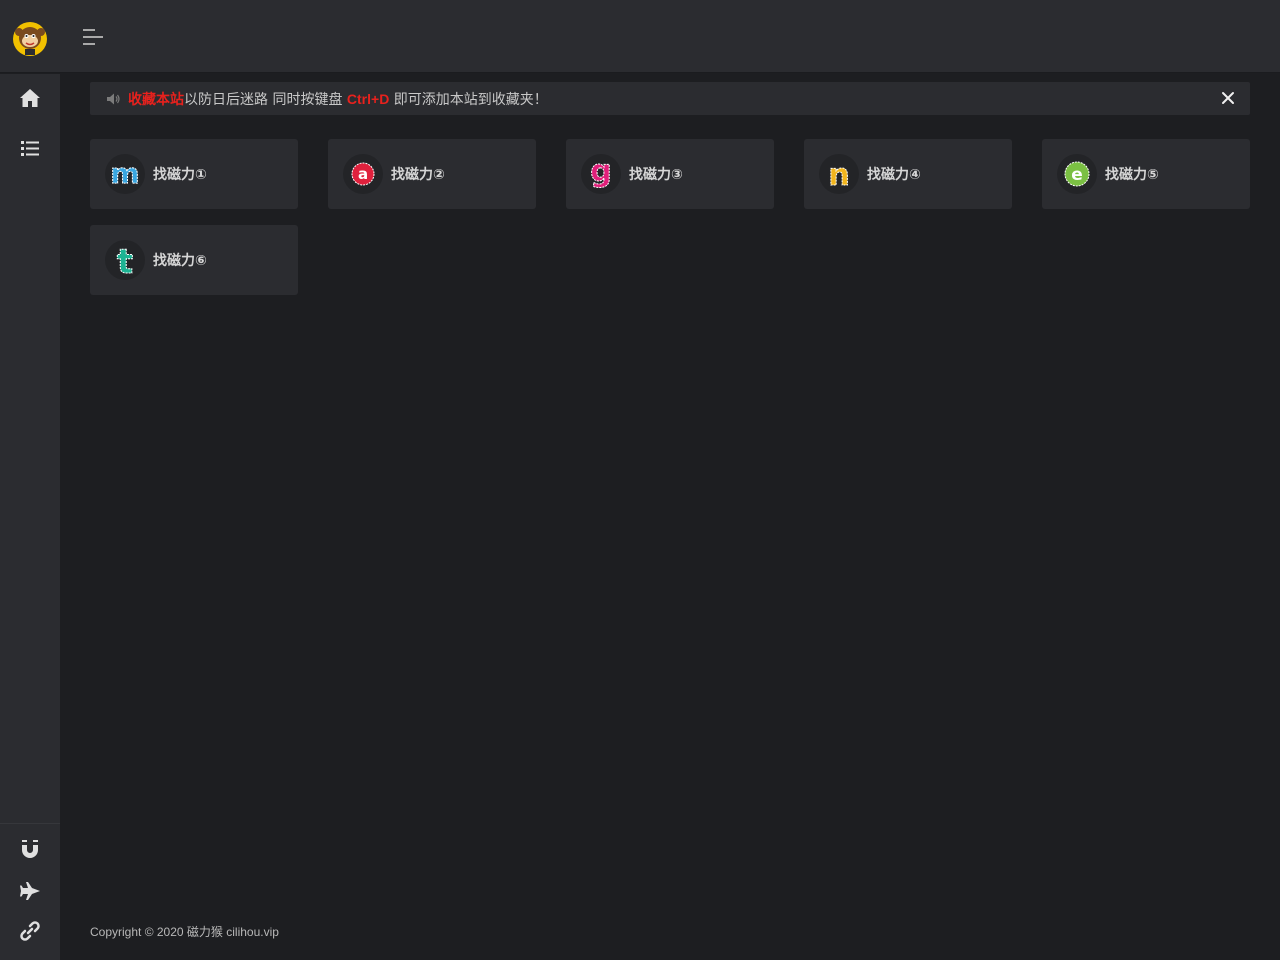 The height and width of the screenshot is (960, 1280). Describe the element at coordinates (468, 99) in the screenshot. I see `notice-text-2: 即可添加本站到收藏夹！` at that location.